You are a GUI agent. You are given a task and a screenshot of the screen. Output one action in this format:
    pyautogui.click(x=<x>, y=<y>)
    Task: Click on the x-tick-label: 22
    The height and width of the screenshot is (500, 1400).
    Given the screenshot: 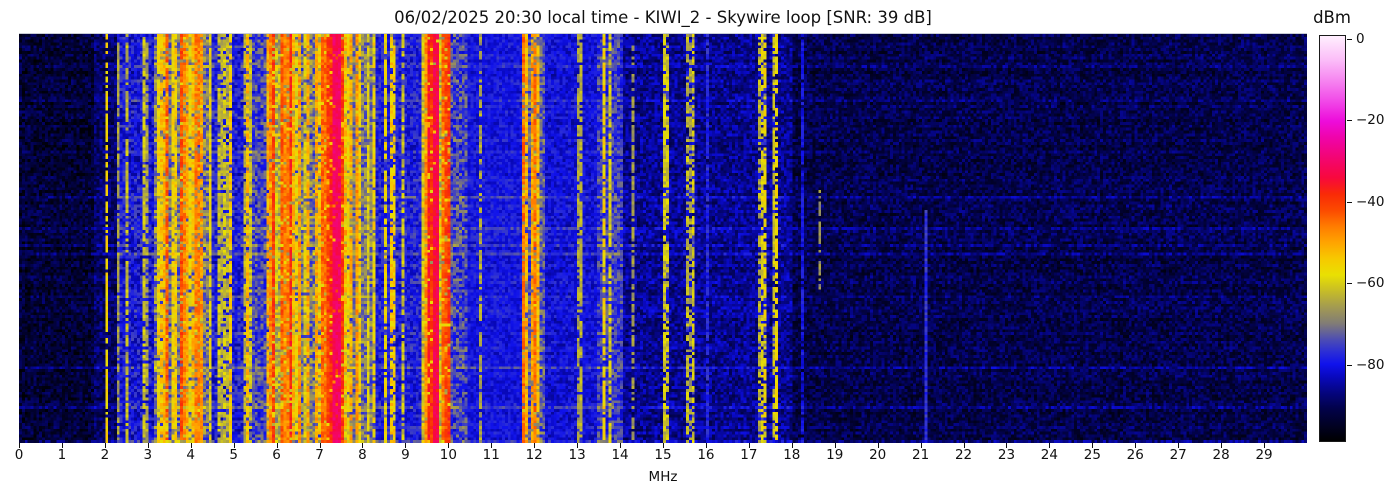 What is the action you would take?
    pyautogui.click(x=963, y=455)
    